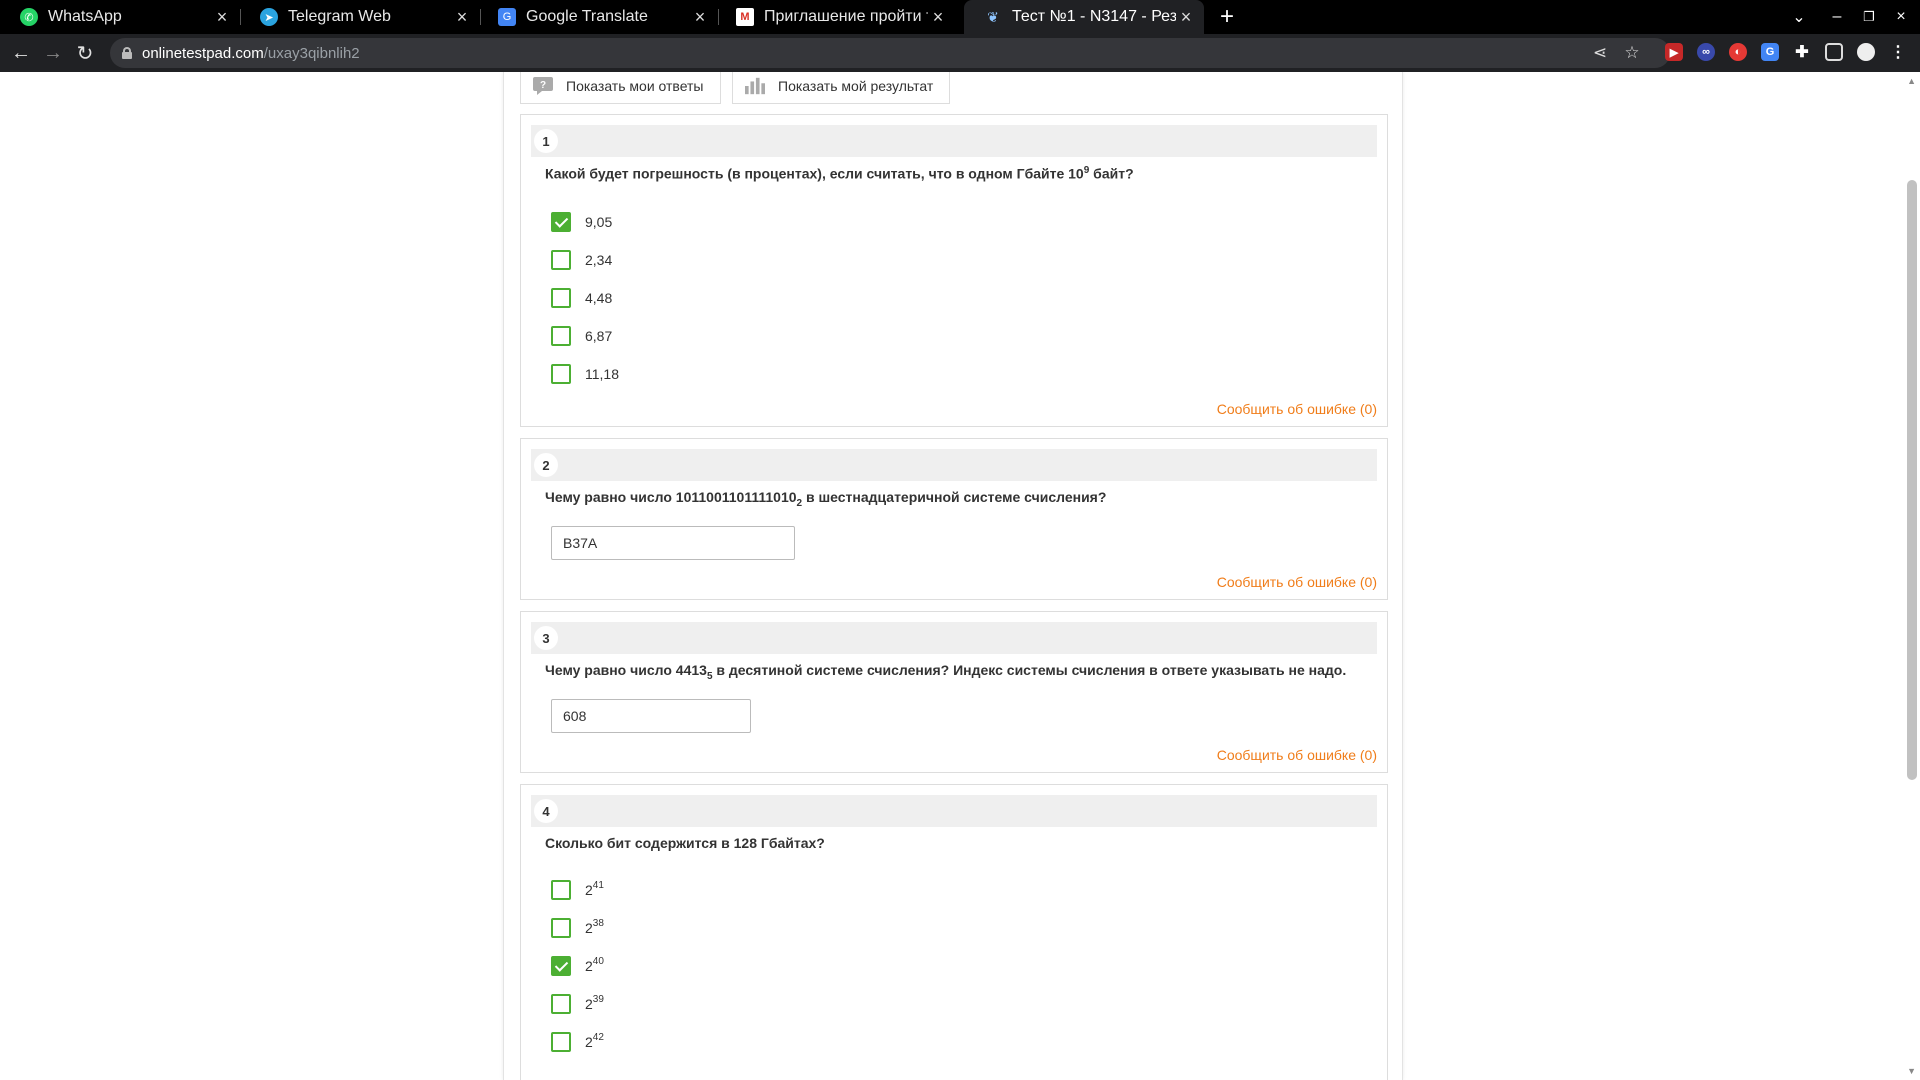 The width and height of the screenshot is (1920, 1080). What do you see at coordinates (598, 923) in the screenshot?
I see `option-exponent: 38` at bounding box center [598, 923].